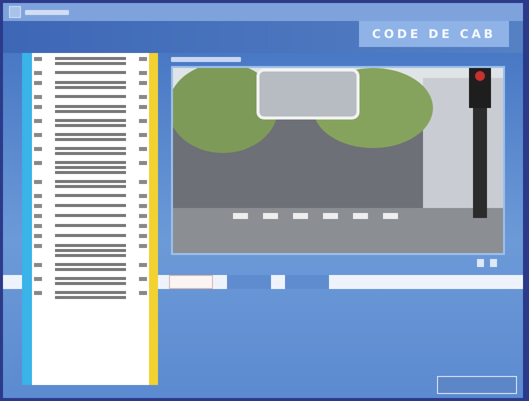 This screenshot has width=529, height=401. What do you see at coordinates (434, 34) in the screenshot?
I see `header-title: CODE DE CAB` at bounding box center [434, 34].